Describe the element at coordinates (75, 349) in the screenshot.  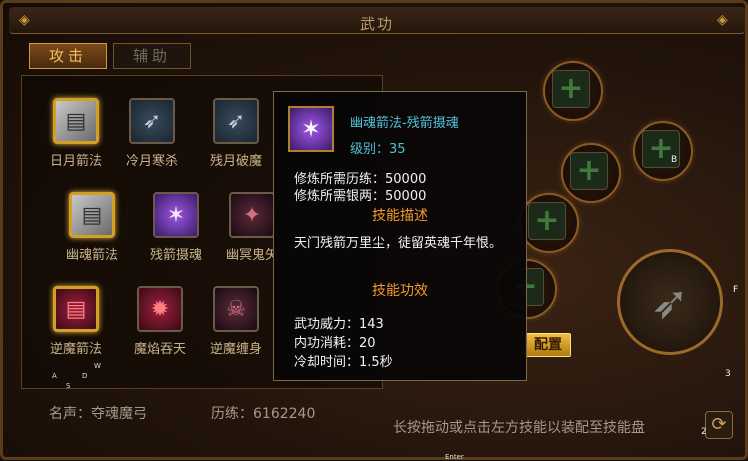
I see `skill-label: 逆魔箭法` at that location.